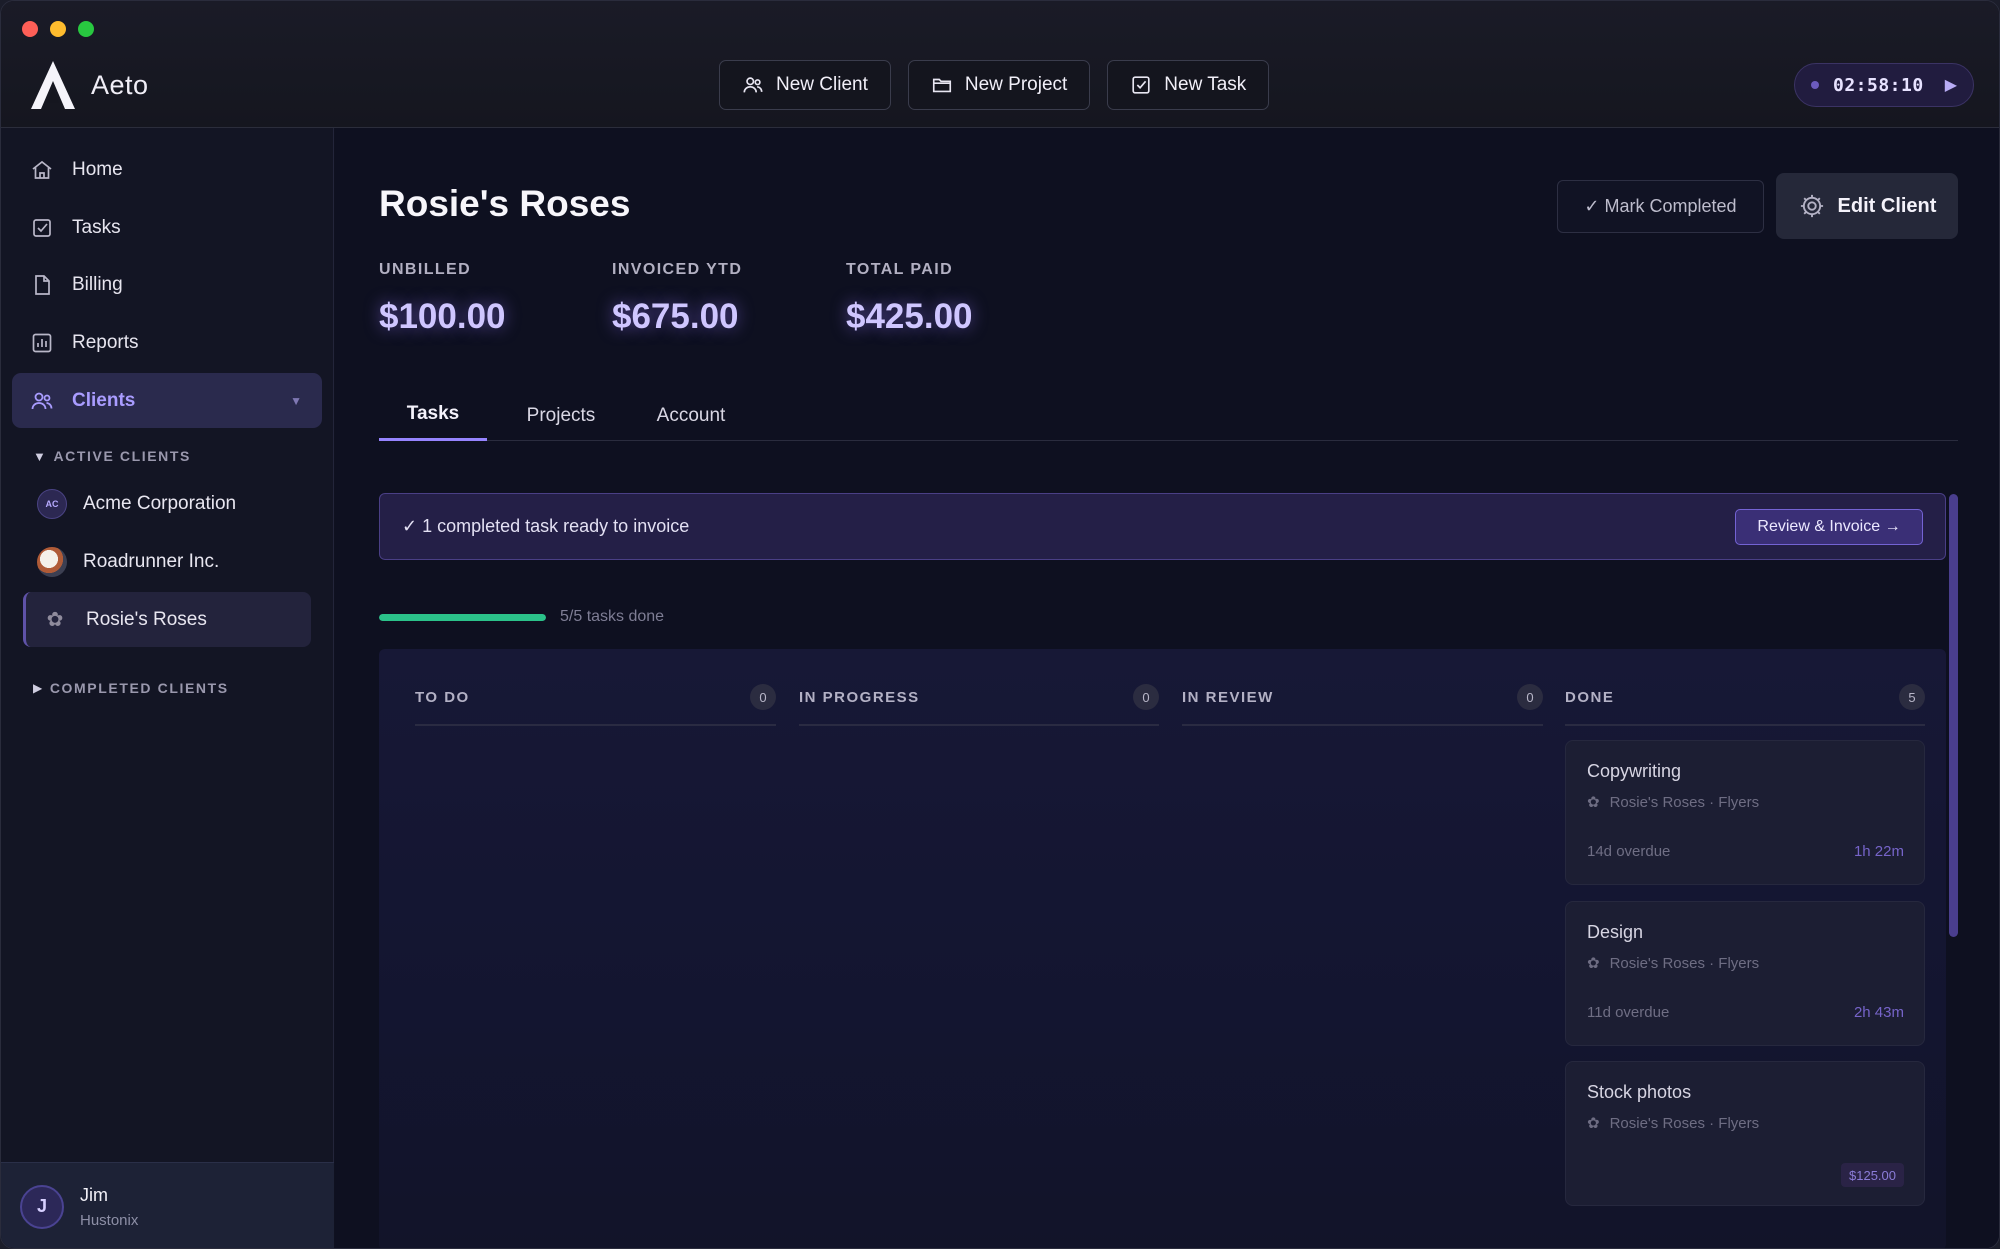  What do you see at coordinates (52, 561) in the screenshot?
I see `client-avatar` at bounding box center [52, 561].